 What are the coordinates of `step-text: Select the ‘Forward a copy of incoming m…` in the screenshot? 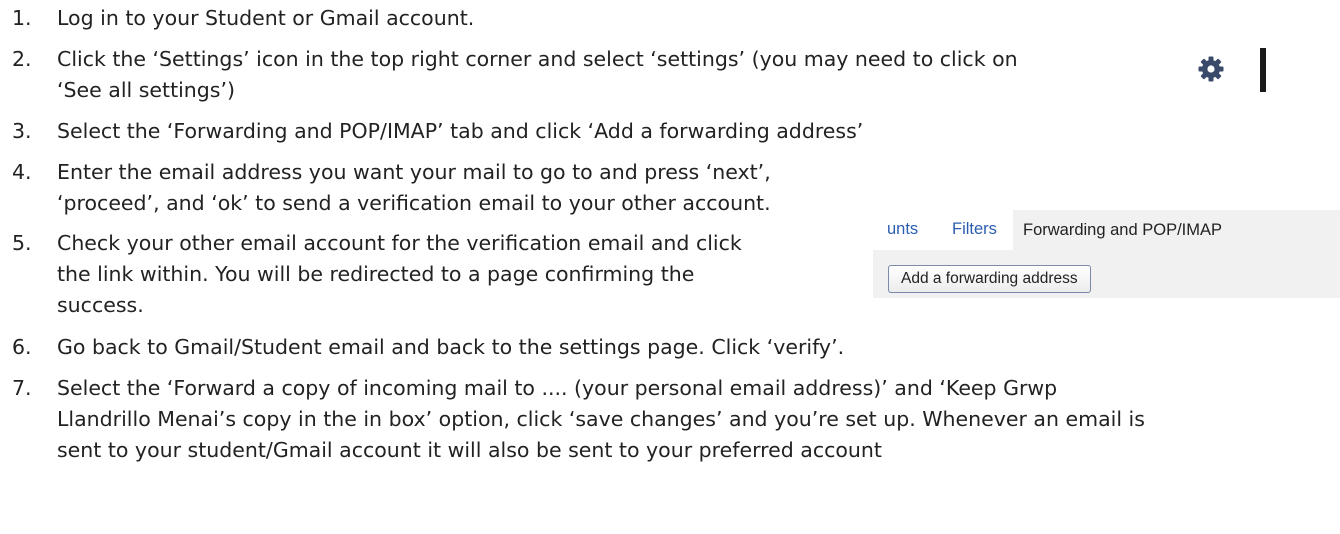 It's located at (557, 388).